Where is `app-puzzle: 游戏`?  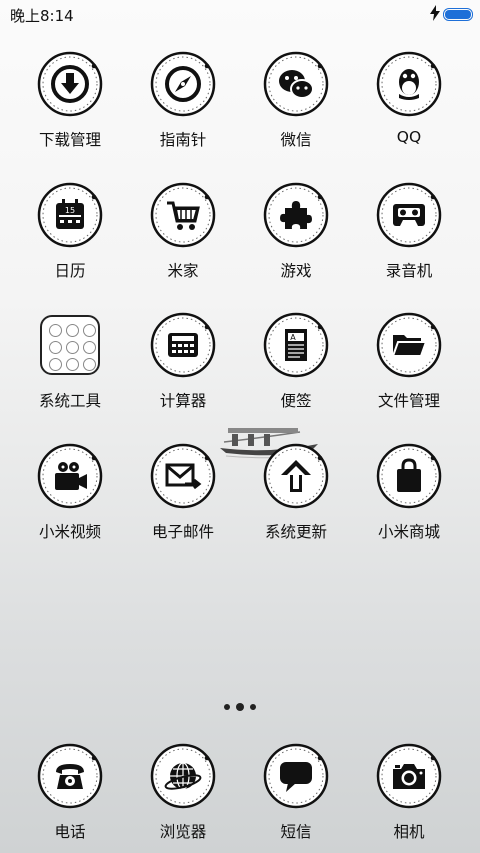
app-puzzle: 游戏 is located at coordinates (296, 240).